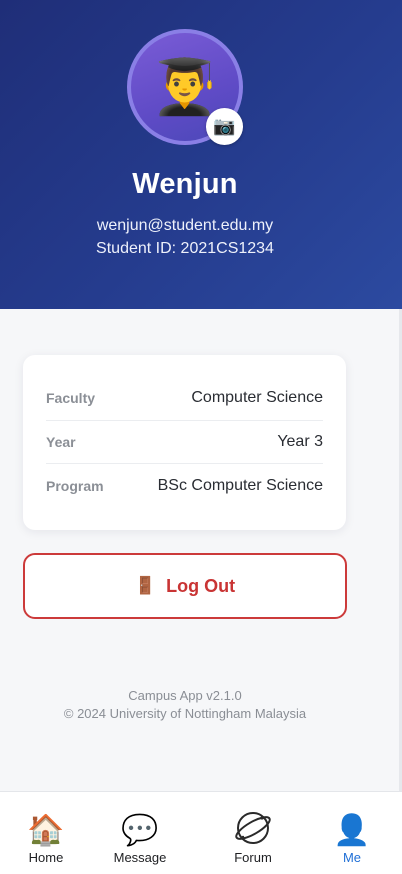  I want to click on camera-icon: 📷, so click(224, 126).